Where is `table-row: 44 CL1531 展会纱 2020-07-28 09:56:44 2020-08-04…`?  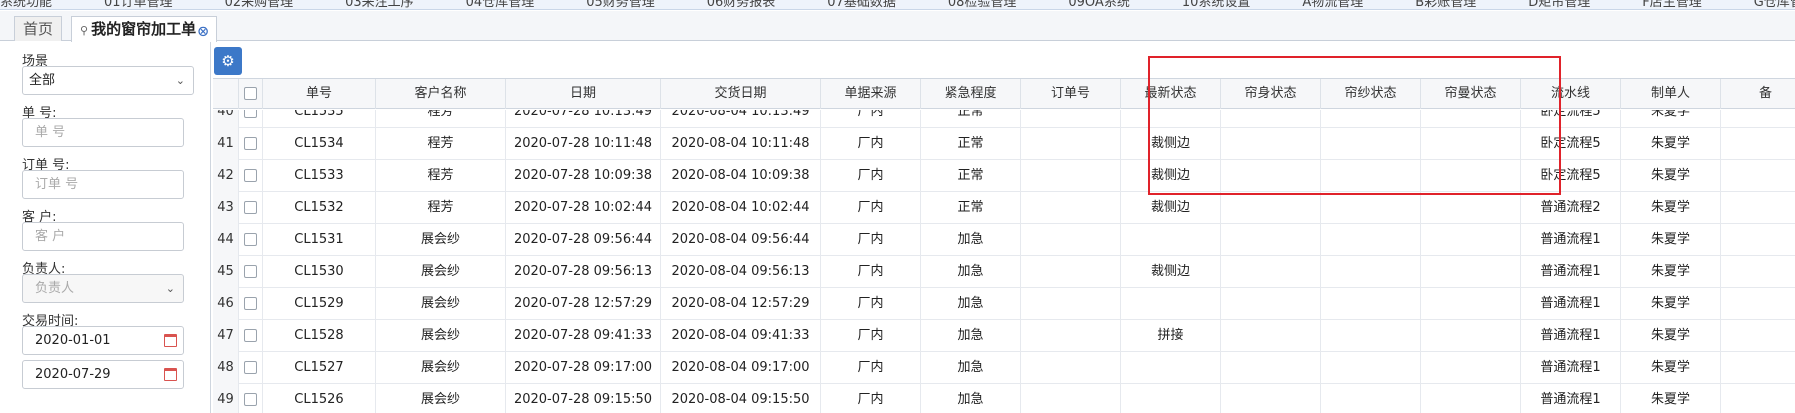
table-row: 44 CL1531 展会纱 2020-07-28 09:56:44 2020-08-04… is located at coordinates (1004, 240).